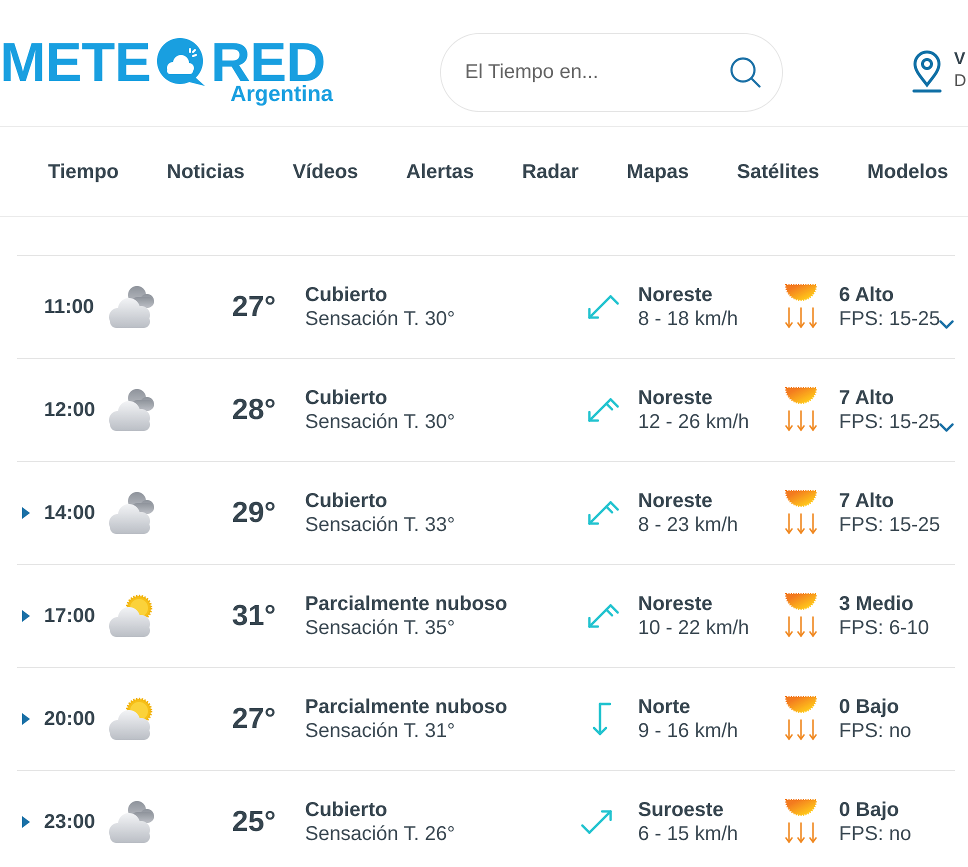 The width and height of the screenshot is (968, 867). I want to click on temperature: 29°, so click(254, 513).